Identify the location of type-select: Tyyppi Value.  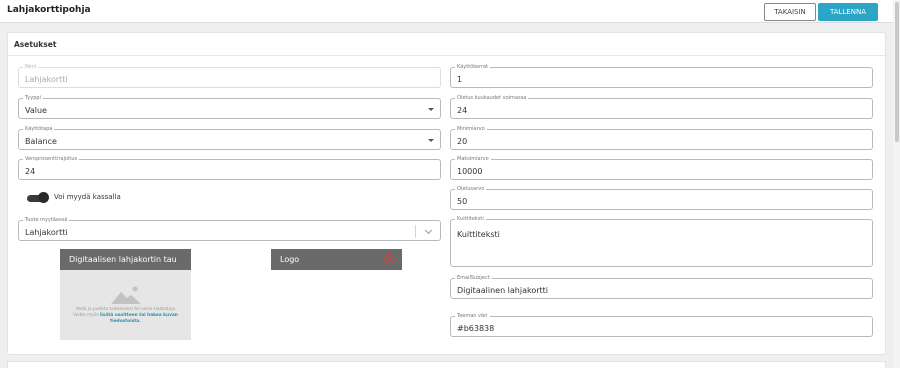
(229, 107).